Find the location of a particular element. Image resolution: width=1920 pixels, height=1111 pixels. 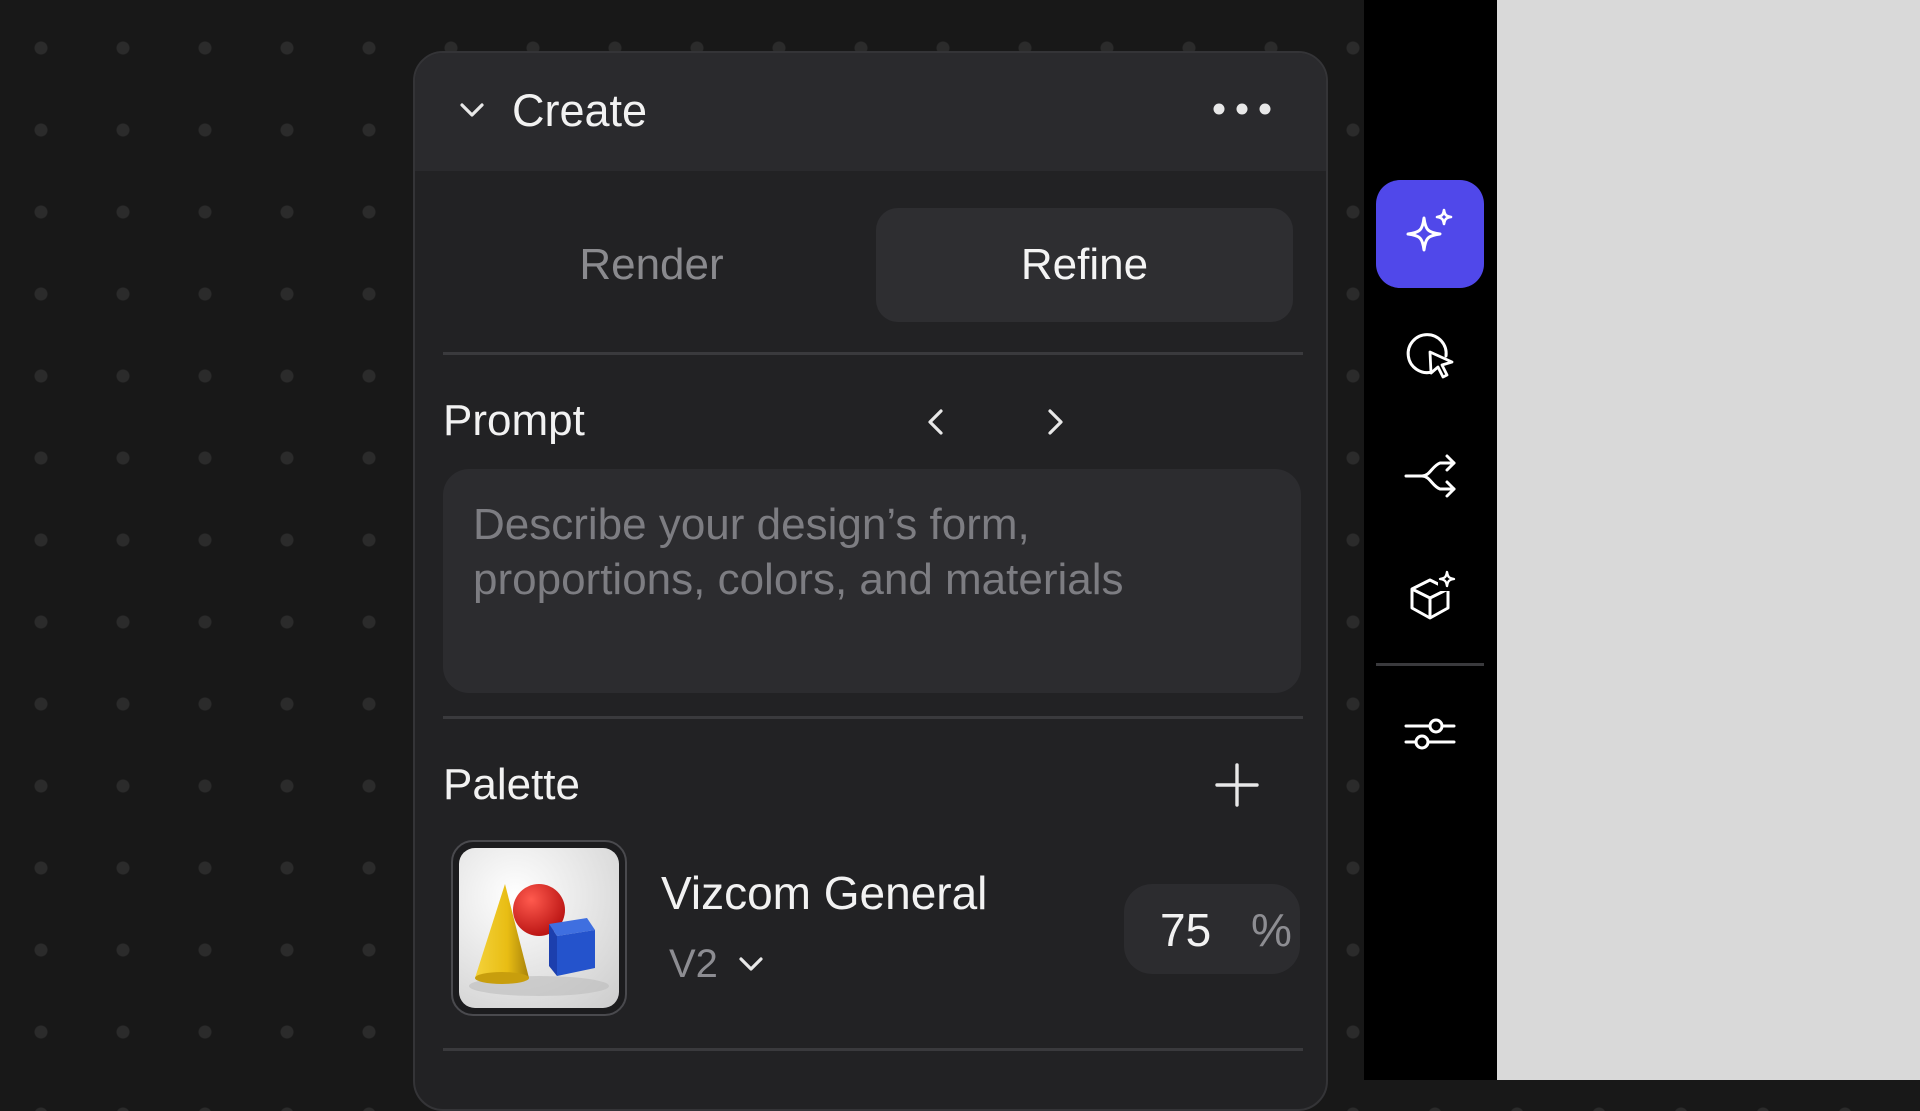

palette-style-name: Vizcom General is located at coordinates (824, 893).